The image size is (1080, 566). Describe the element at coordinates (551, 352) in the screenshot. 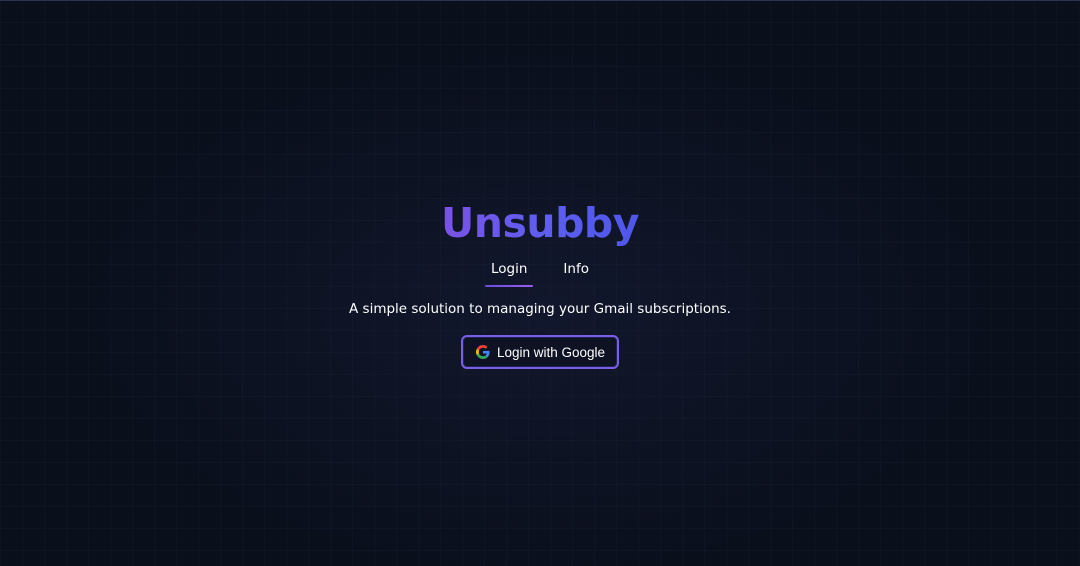

I see `login-button-label: Login with Google` at that location.